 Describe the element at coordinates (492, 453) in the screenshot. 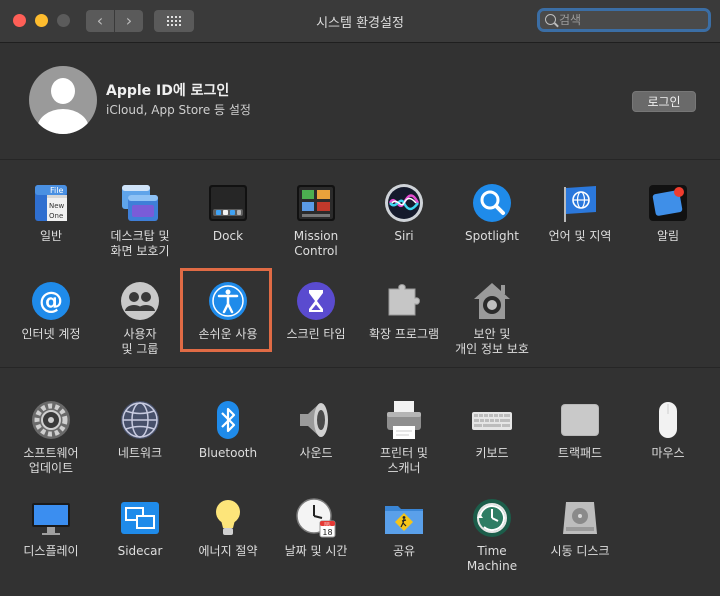

I see `pane-label: 키보드` at that location.